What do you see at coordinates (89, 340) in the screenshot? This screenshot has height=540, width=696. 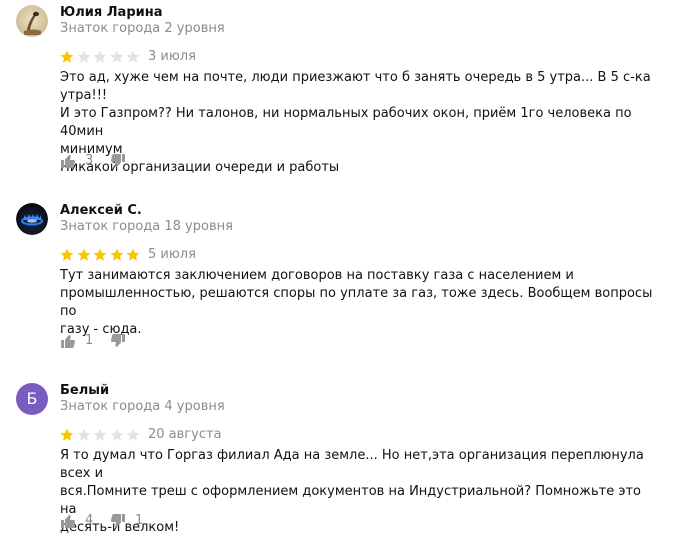 I see `like-count: 1` at bounding box center [89, 340].